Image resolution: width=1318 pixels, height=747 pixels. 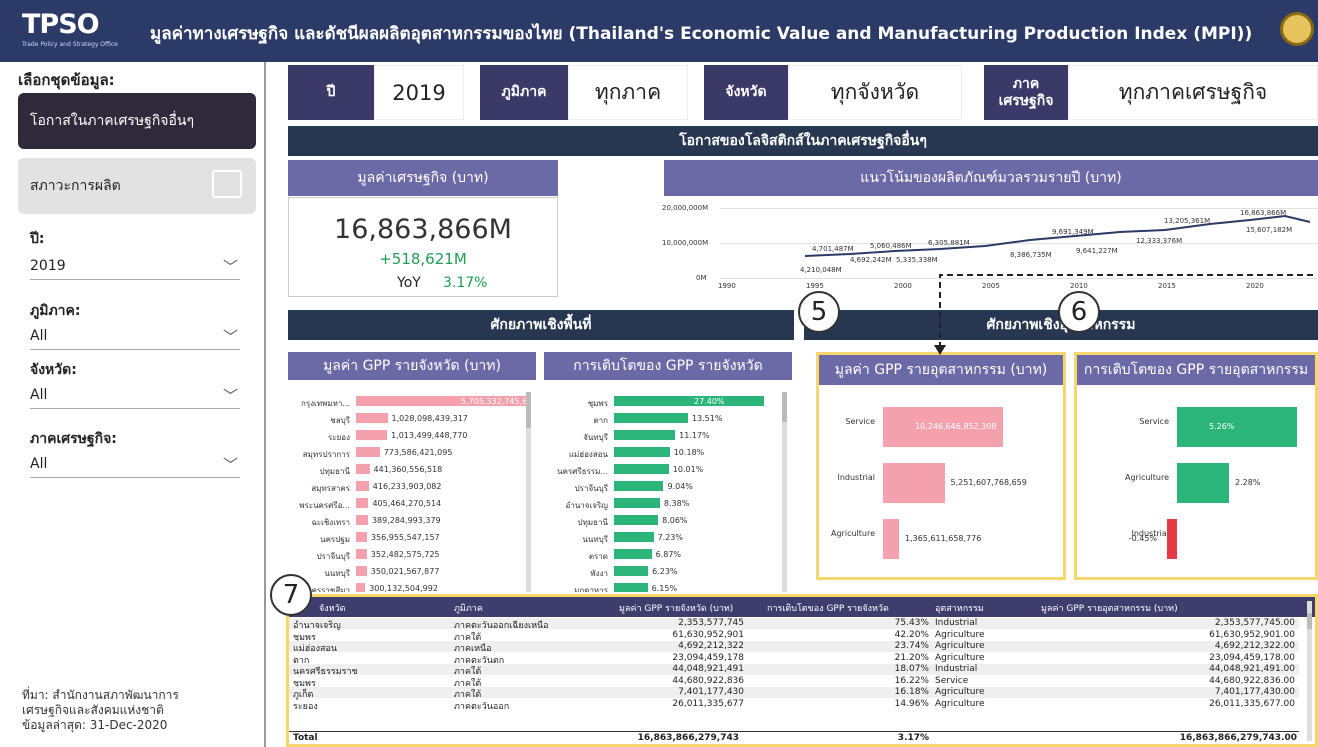 What do you see at coordinates (305, 706) in the screenshot?
I see `table-cell: ระยอง` at bounding box center [305, 706].